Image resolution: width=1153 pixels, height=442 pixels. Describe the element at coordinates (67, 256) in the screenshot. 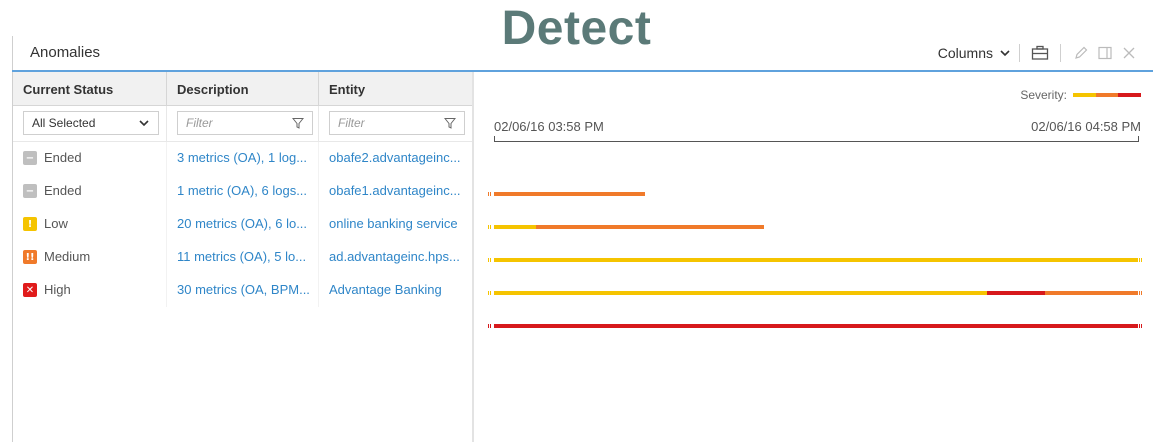

I see `status-text: Medium` at that location.